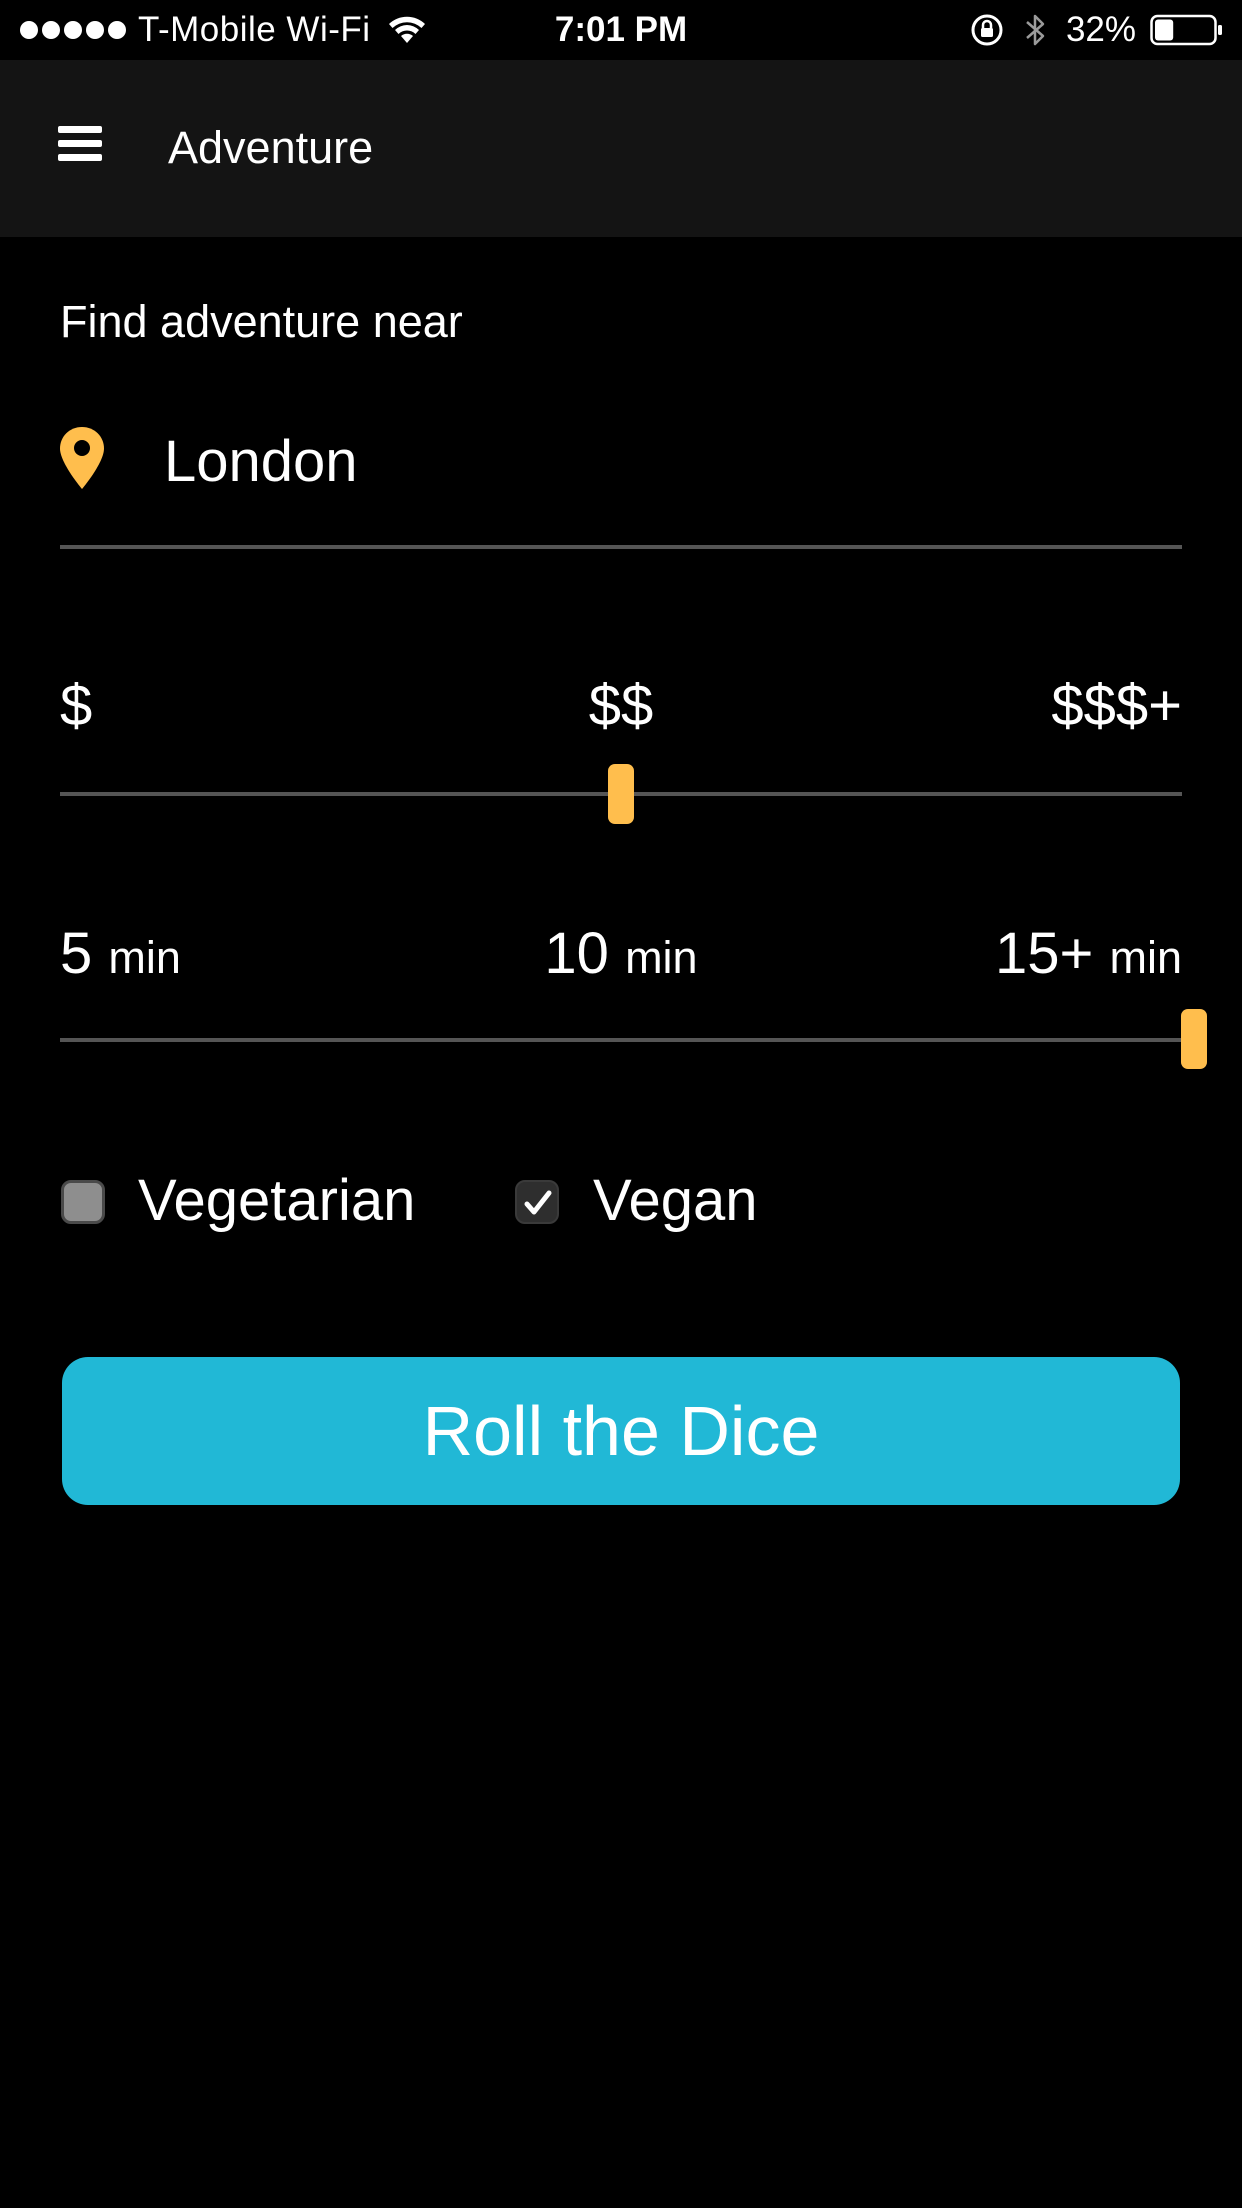  What do you see at coordinates (80, 144) in the screenshot?
I see `hamburger-menu-icon` at bounding box center [80, 144].